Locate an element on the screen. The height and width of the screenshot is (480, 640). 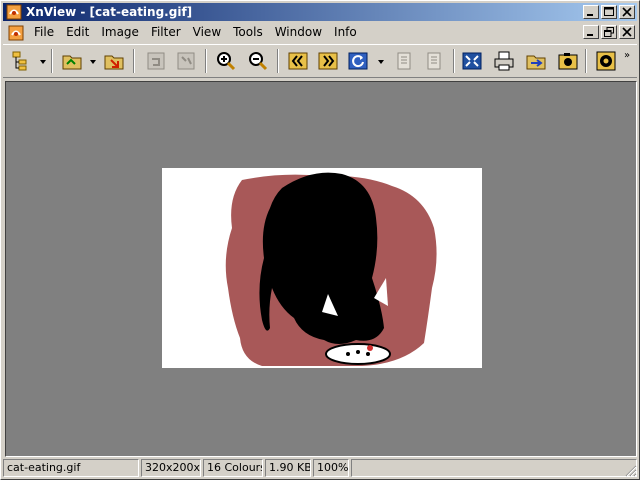
copy-icon is located at coordinates (404, 61).